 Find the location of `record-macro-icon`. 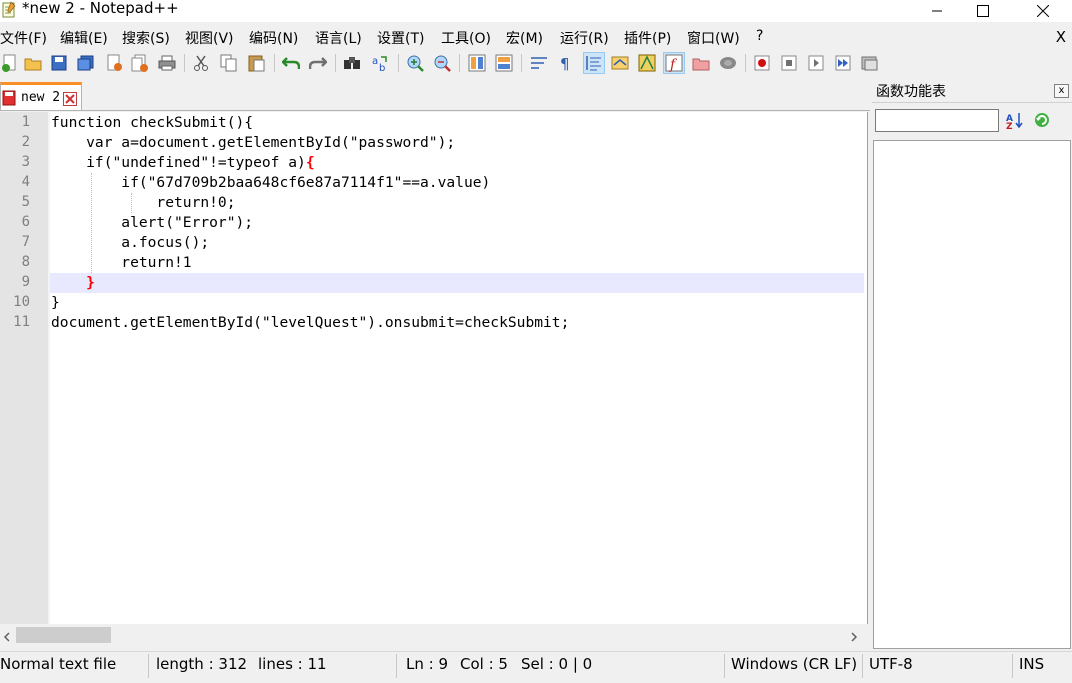

record-macro-icon is located at coordinates (762, 63).